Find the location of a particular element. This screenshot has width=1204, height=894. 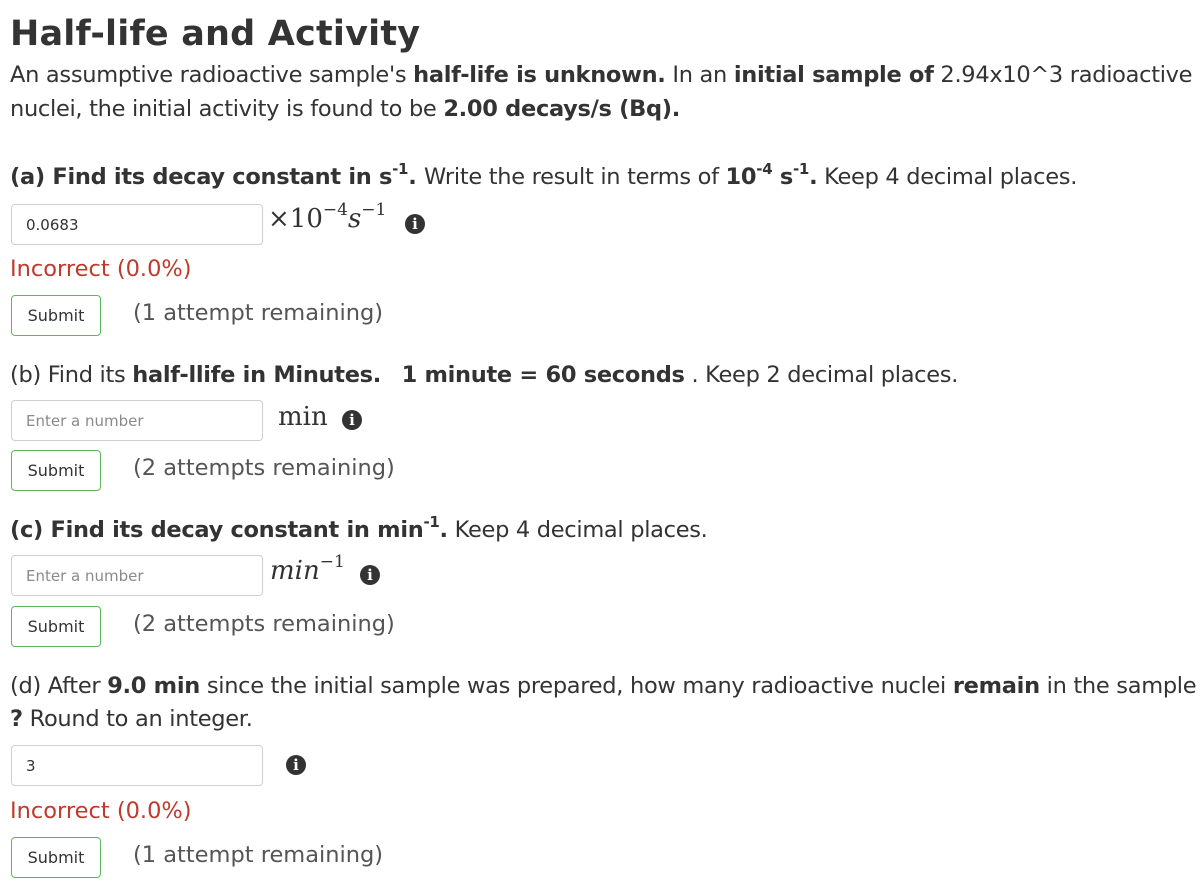

superscript: -4 is located at coordinates (764, 169).